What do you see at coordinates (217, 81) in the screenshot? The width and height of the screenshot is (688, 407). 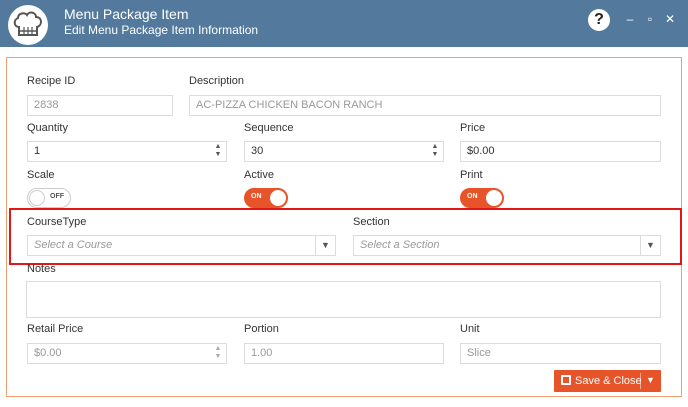 I see `description-label: Description` at bounding box center [217, 81].